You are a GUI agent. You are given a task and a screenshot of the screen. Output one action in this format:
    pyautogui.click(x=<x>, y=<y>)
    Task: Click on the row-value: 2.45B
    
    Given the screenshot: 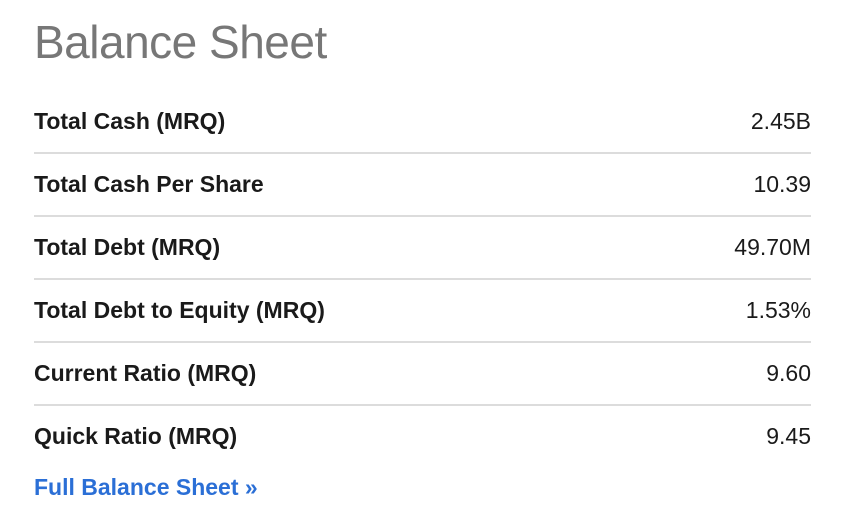 What is the action you would take?
    pyautogui.click(x=780, y=121)
    